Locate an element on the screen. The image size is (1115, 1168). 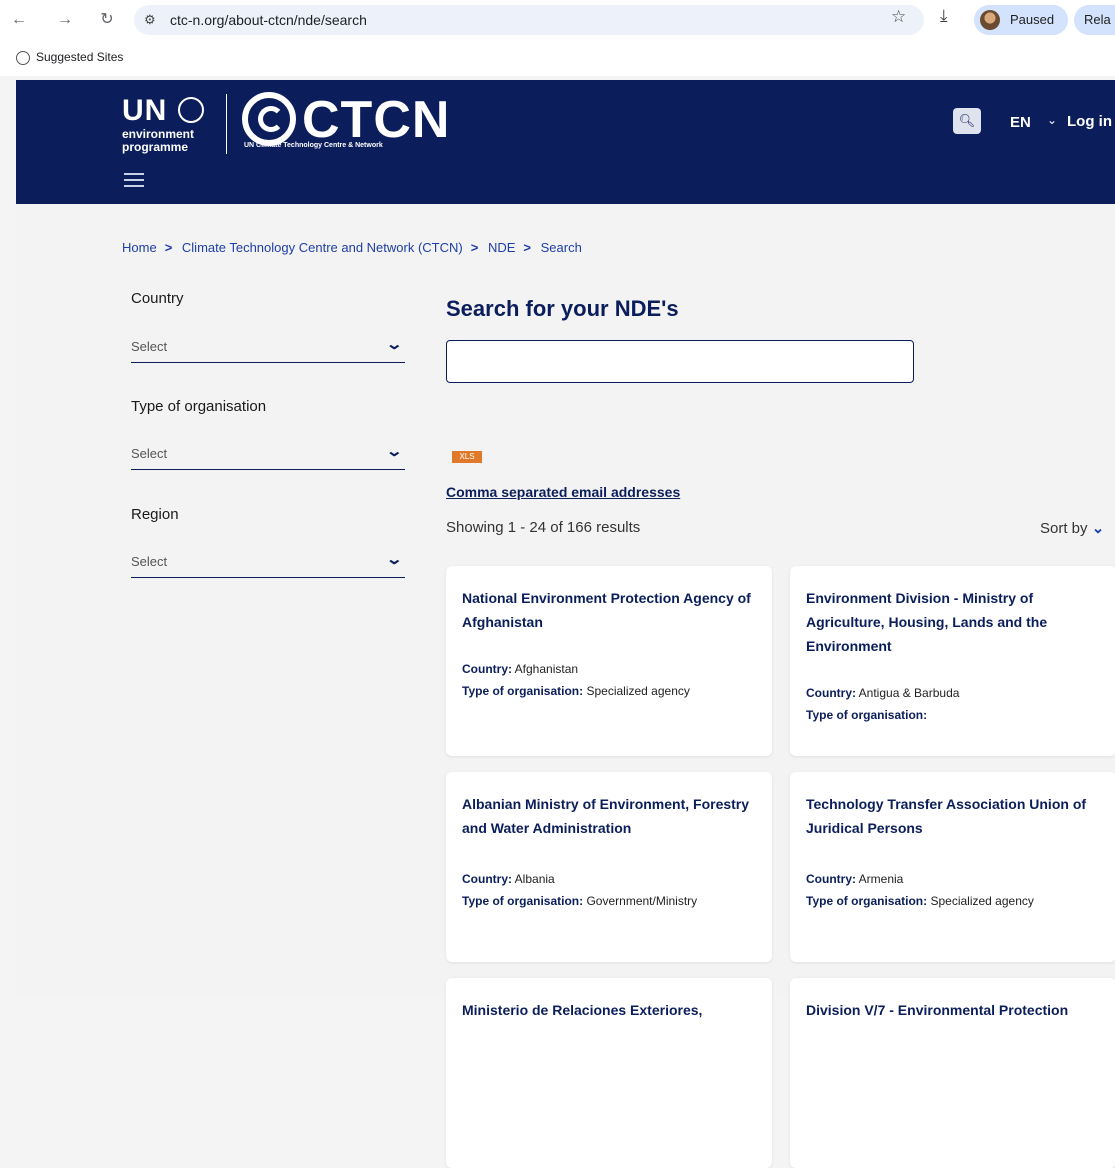
card-org-type-value: Government/Ministry is located at coordinates (642, 901).